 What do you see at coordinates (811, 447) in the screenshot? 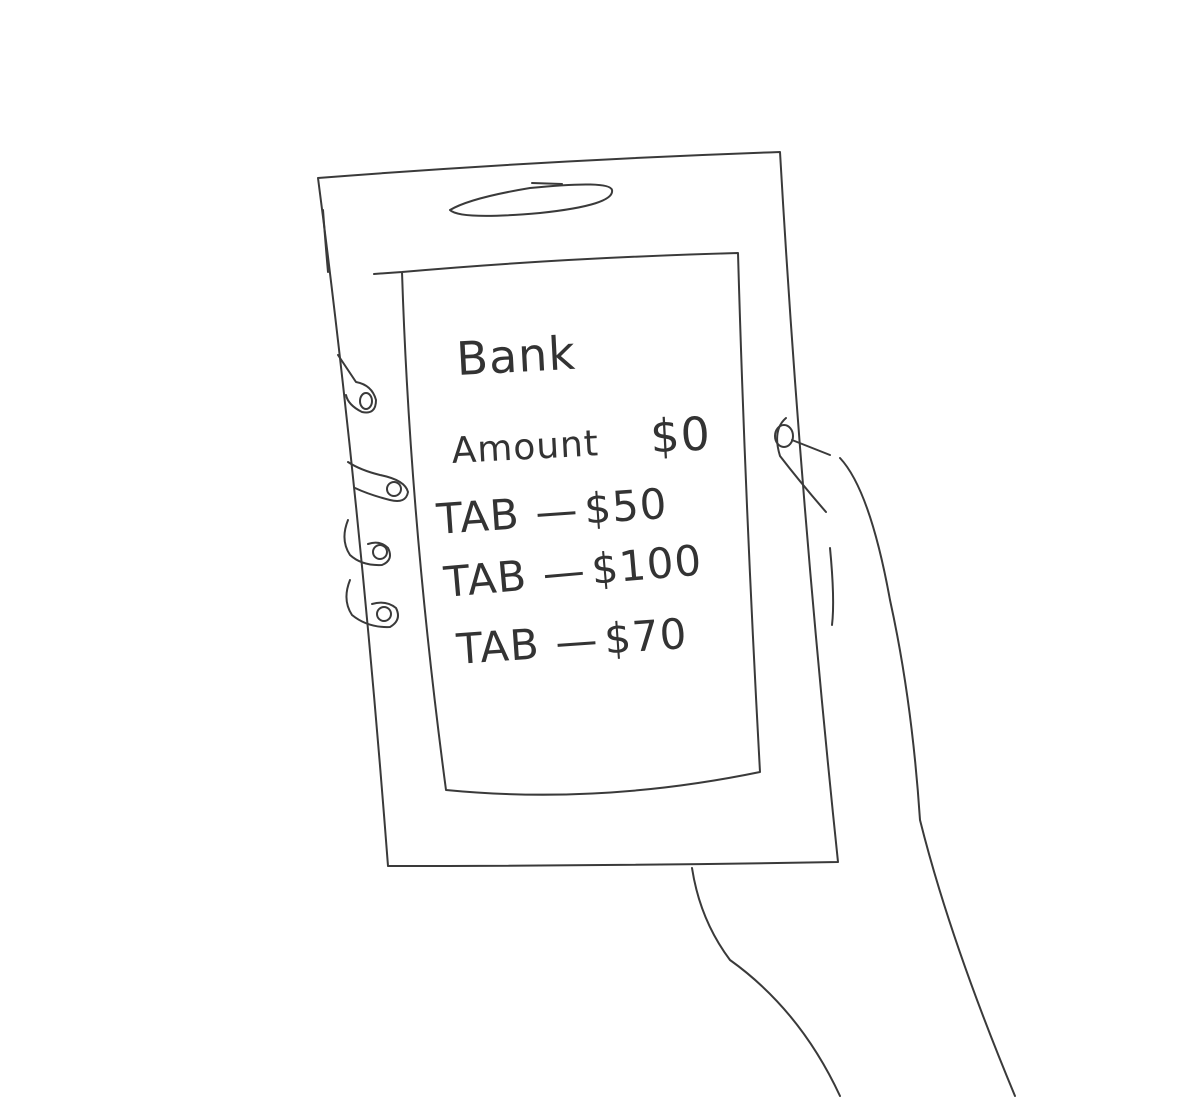
I see `thumb-edge` at bounding box center [811, 447].